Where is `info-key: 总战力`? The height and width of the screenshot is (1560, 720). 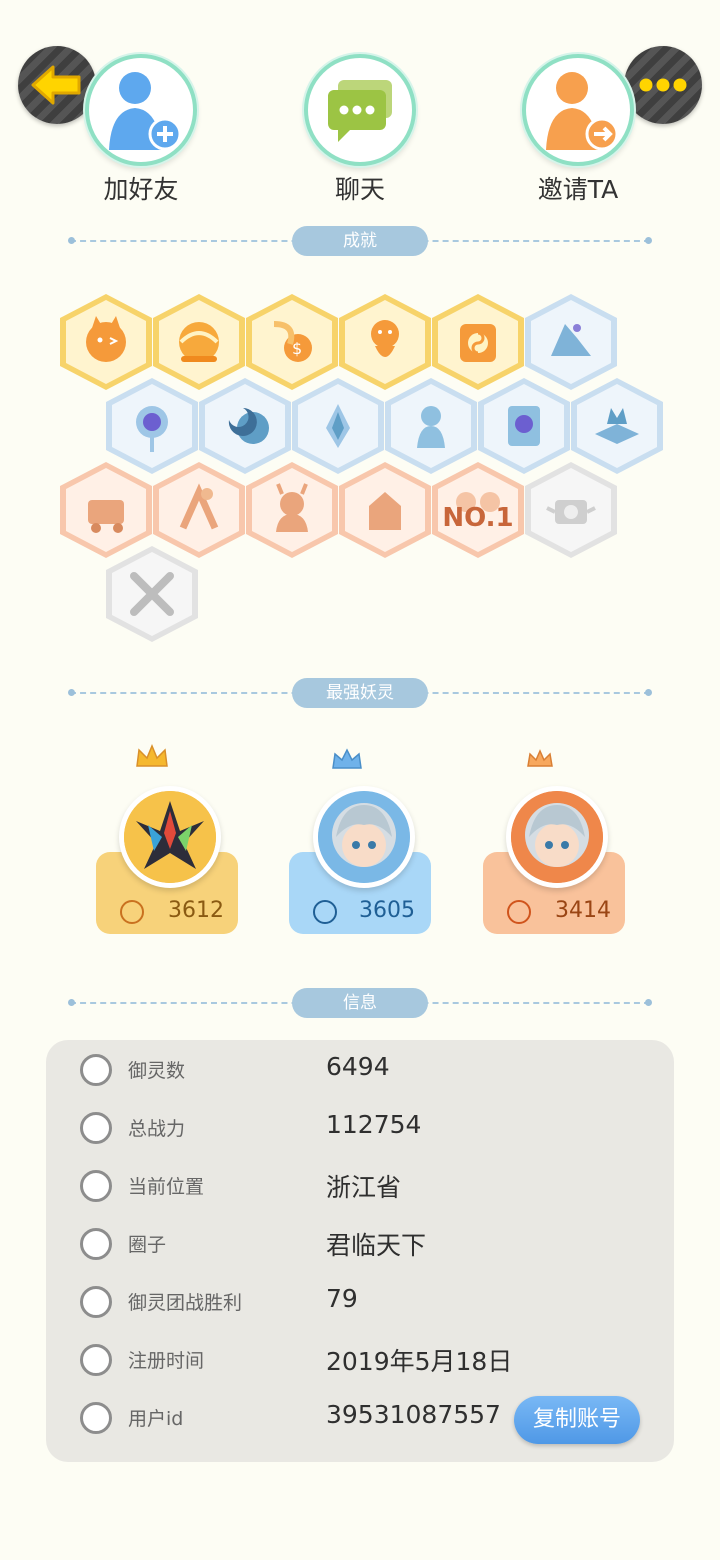 info-key: 总战力 is located at coordinates (157, 1129).